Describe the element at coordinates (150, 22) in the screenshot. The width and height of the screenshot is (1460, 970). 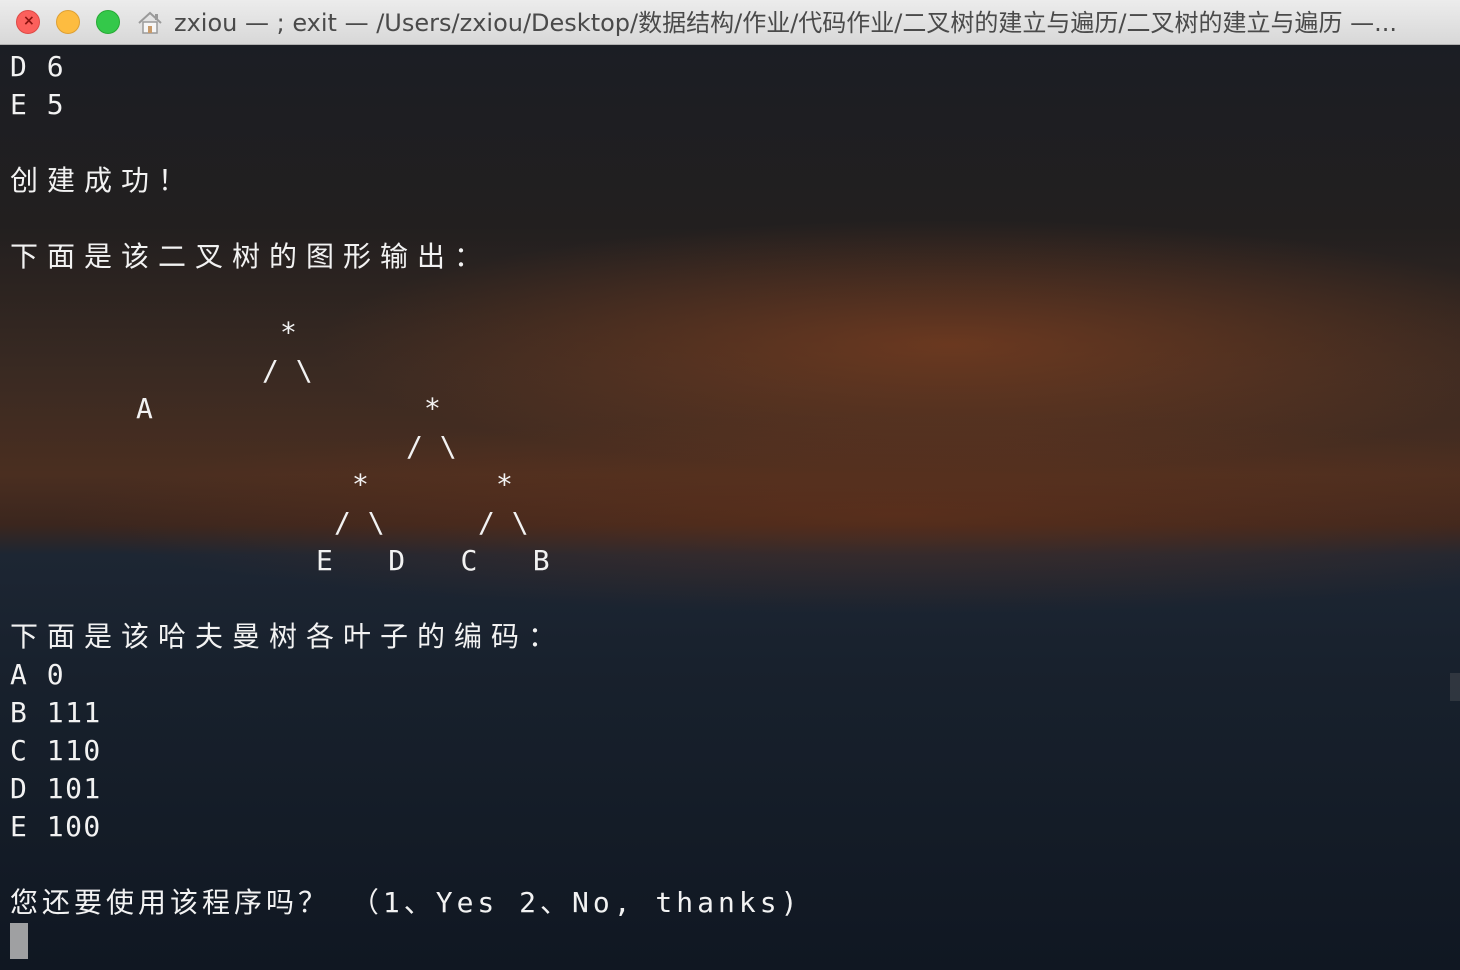
I see `home-icon` at that location.